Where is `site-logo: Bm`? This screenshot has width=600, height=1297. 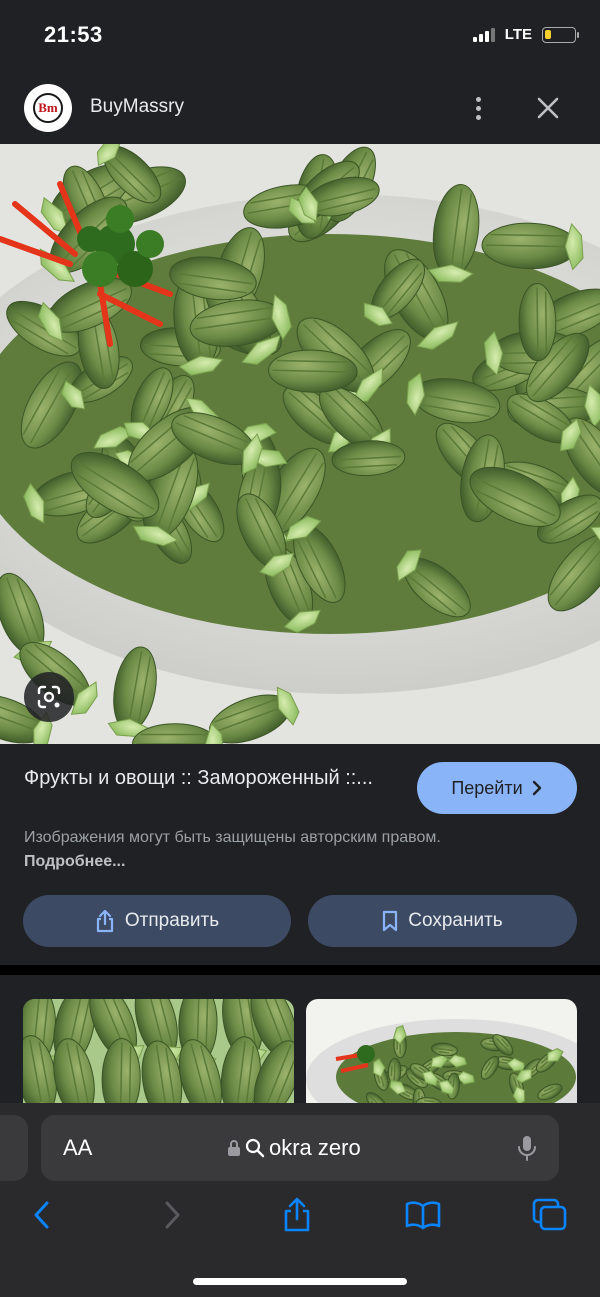 site-logo: Bm is located at coordinates (48, 108).